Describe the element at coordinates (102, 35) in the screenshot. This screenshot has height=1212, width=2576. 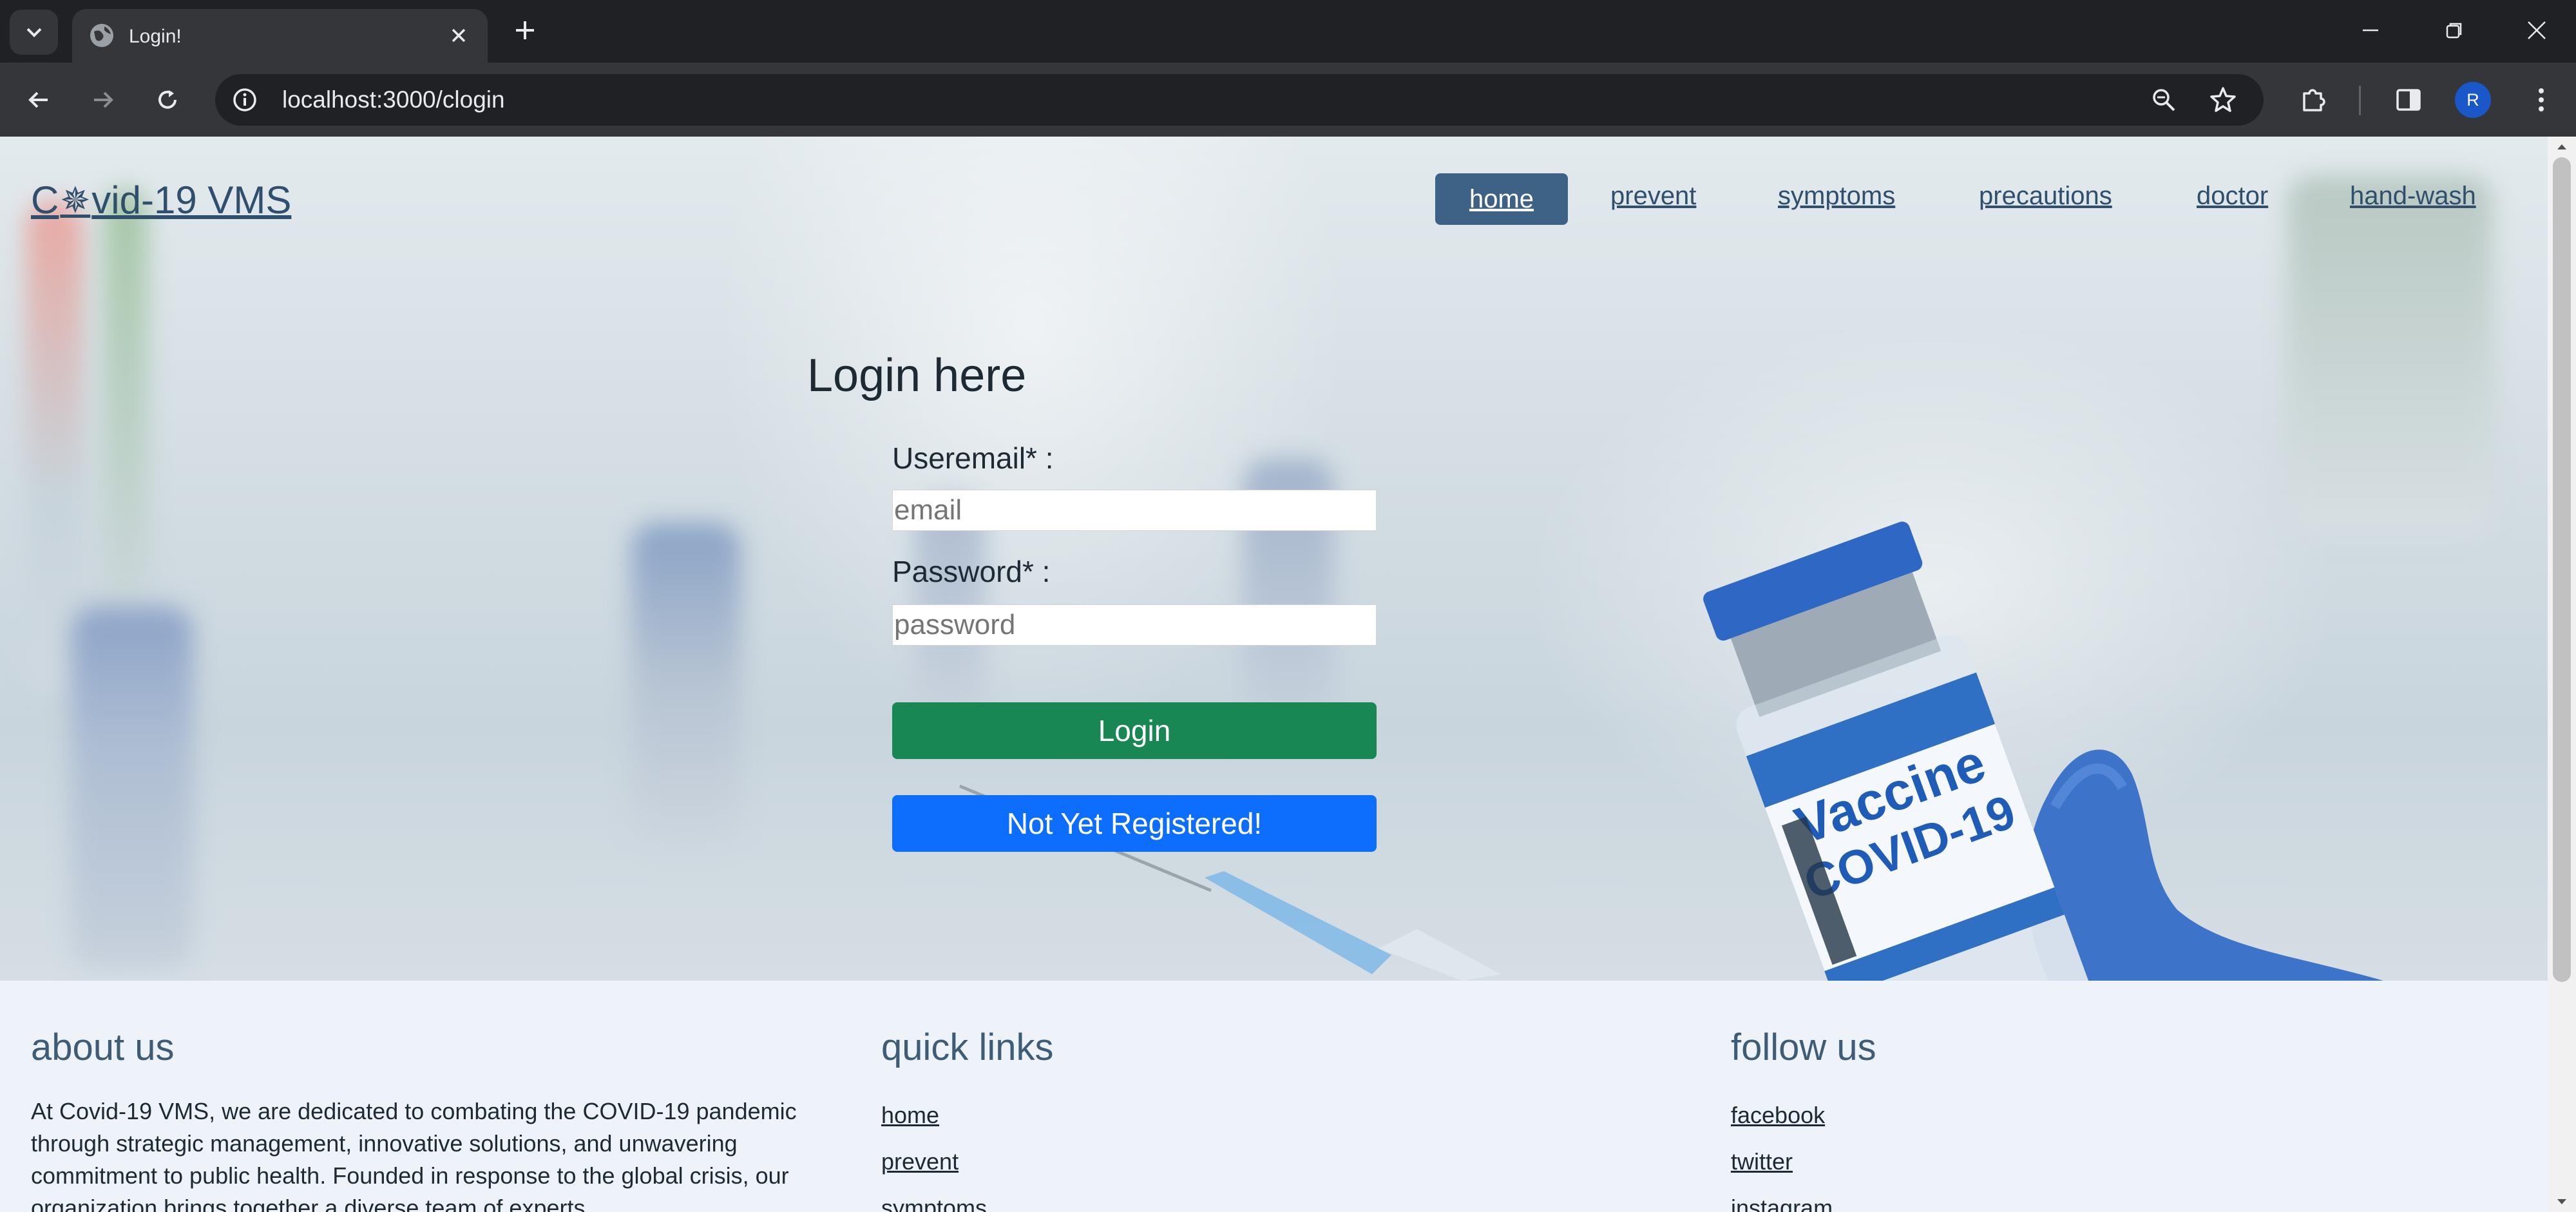
I see `globe-icon` at that location.